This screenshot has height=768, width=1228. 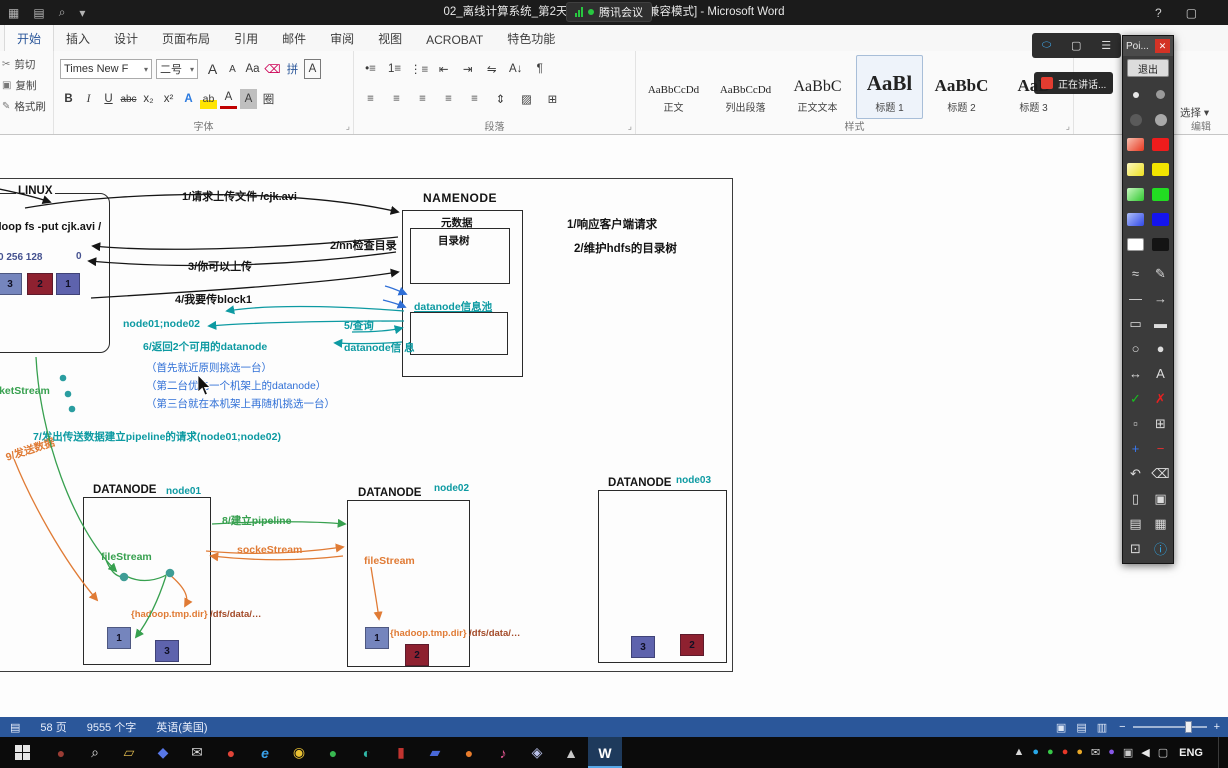 I want to click on zoom-in-button: +, so click(x=1217, y=727).